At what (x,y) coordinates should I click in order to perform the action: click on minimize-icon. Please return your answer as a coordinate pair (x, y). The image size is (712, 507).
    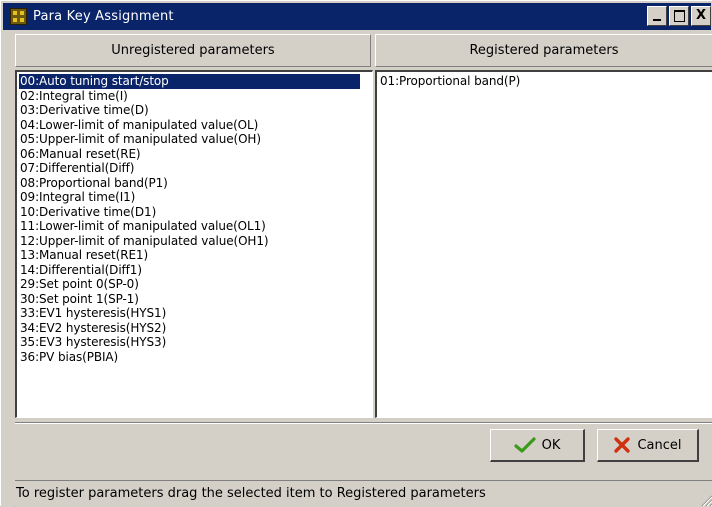
    Looking at the image, I should click on (657, 20).